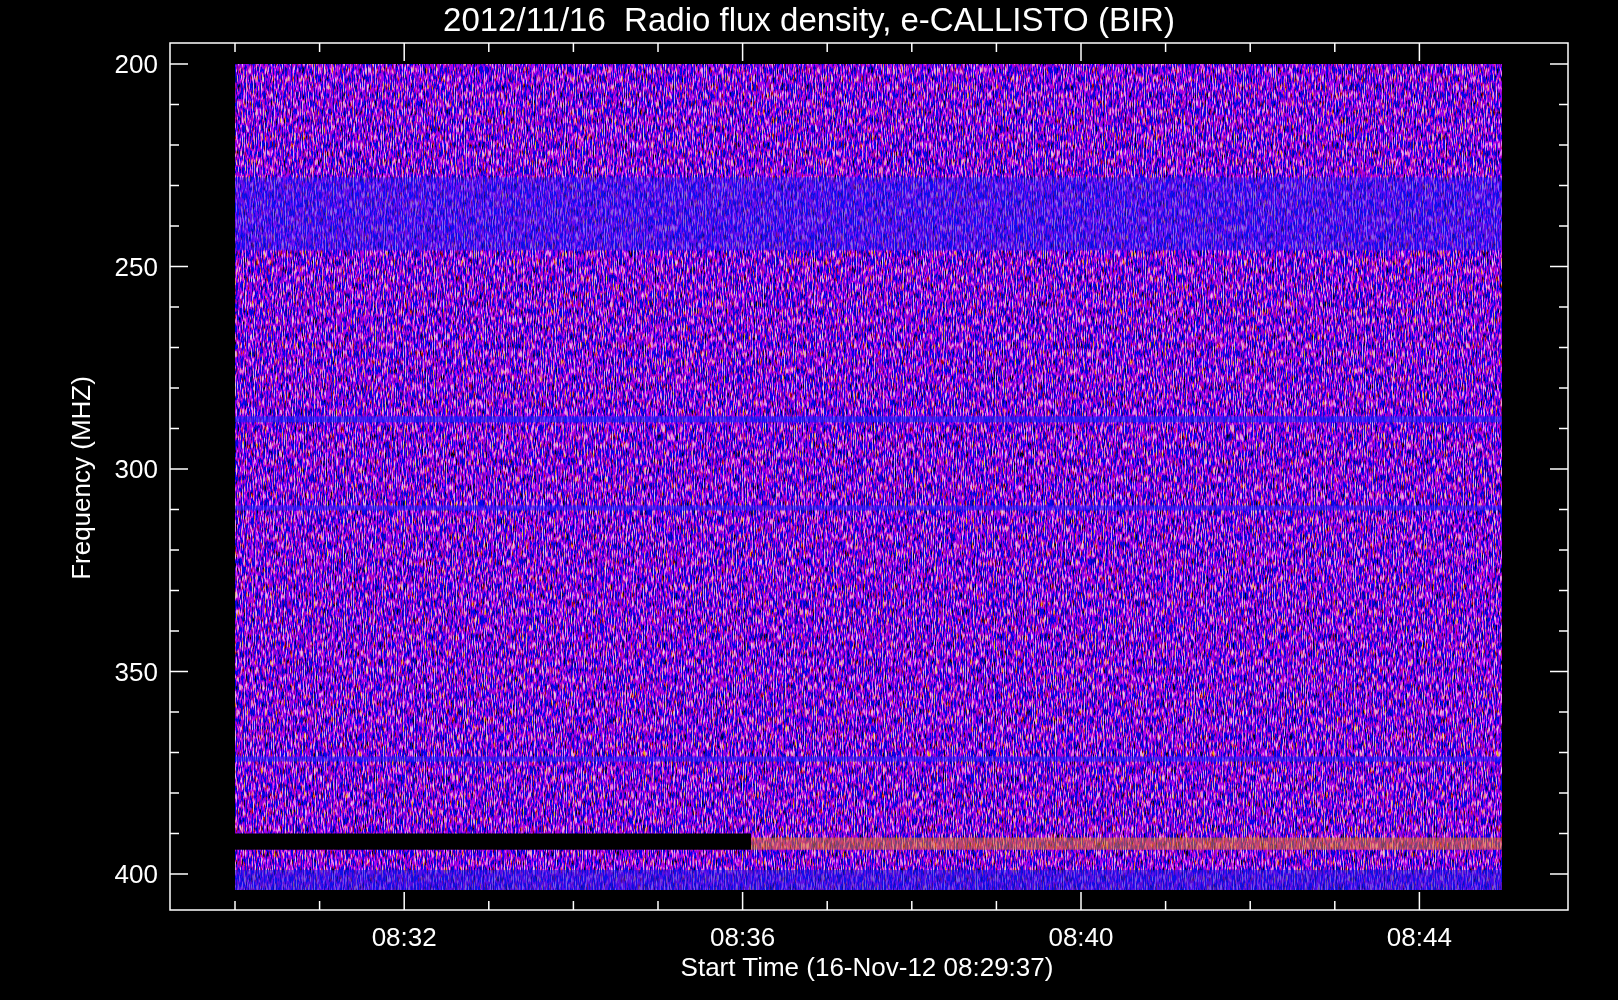 This screenshot has height=1000, width=1618. Describe the element at coordinates (1419, 937) in the screenshot. I see `x-tick-label: 08:44` at that location.